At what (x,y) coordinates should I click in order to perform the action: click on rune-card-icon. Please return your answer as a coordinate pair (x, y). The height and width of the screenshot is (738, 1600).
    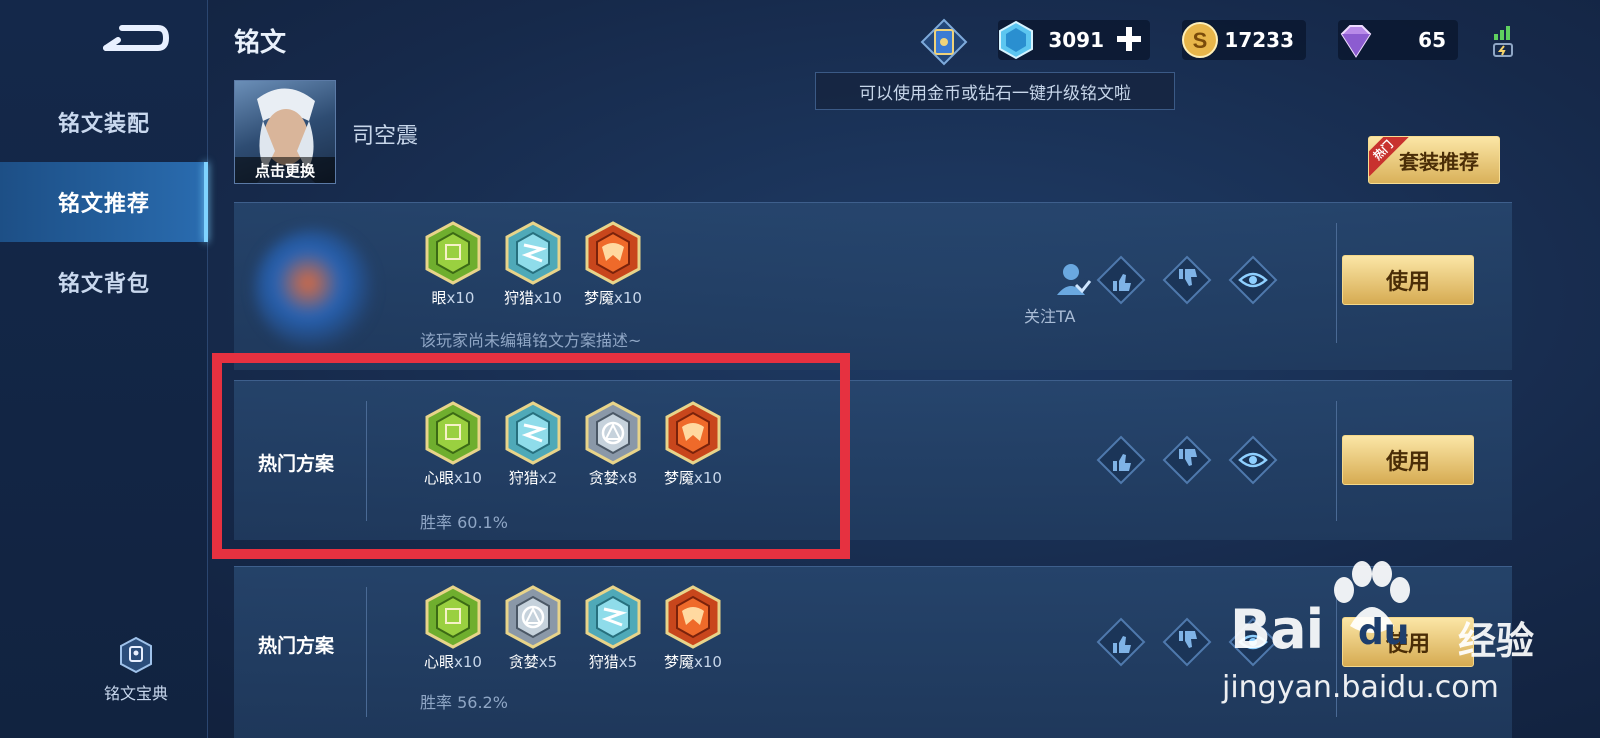
    Looking at the image, I should click on (944, 43).